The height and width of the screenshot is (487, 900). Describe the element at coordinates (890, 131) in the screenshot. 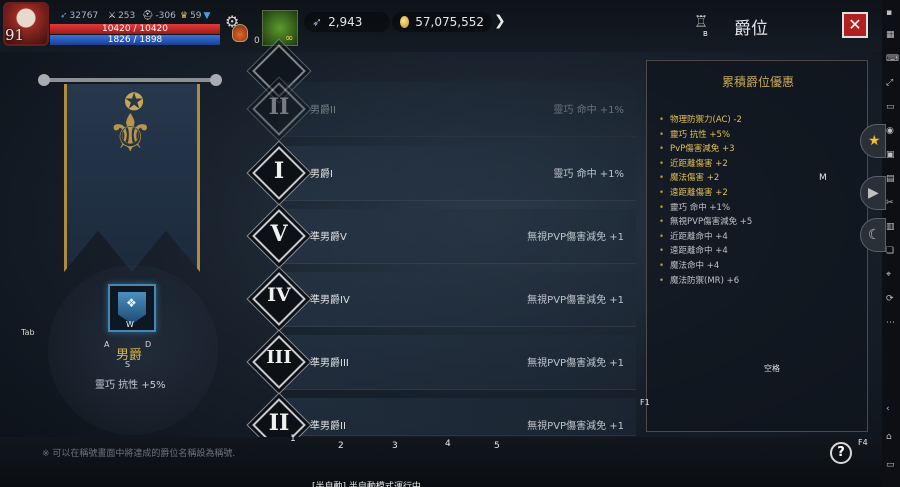

I see `sidebar-record-icon: ◉` at that location.